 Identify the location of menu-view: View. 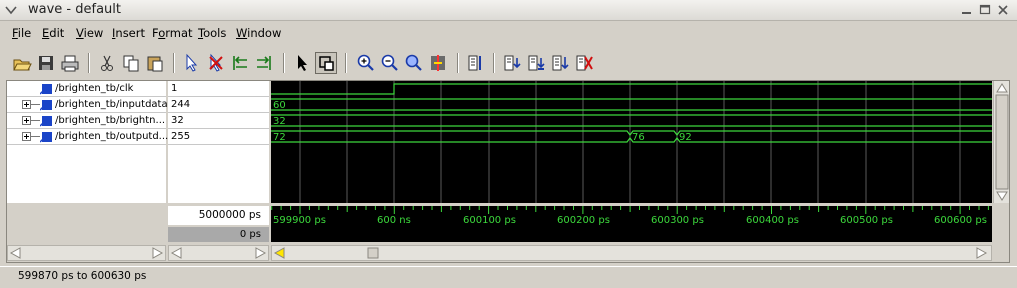
(89, 33).